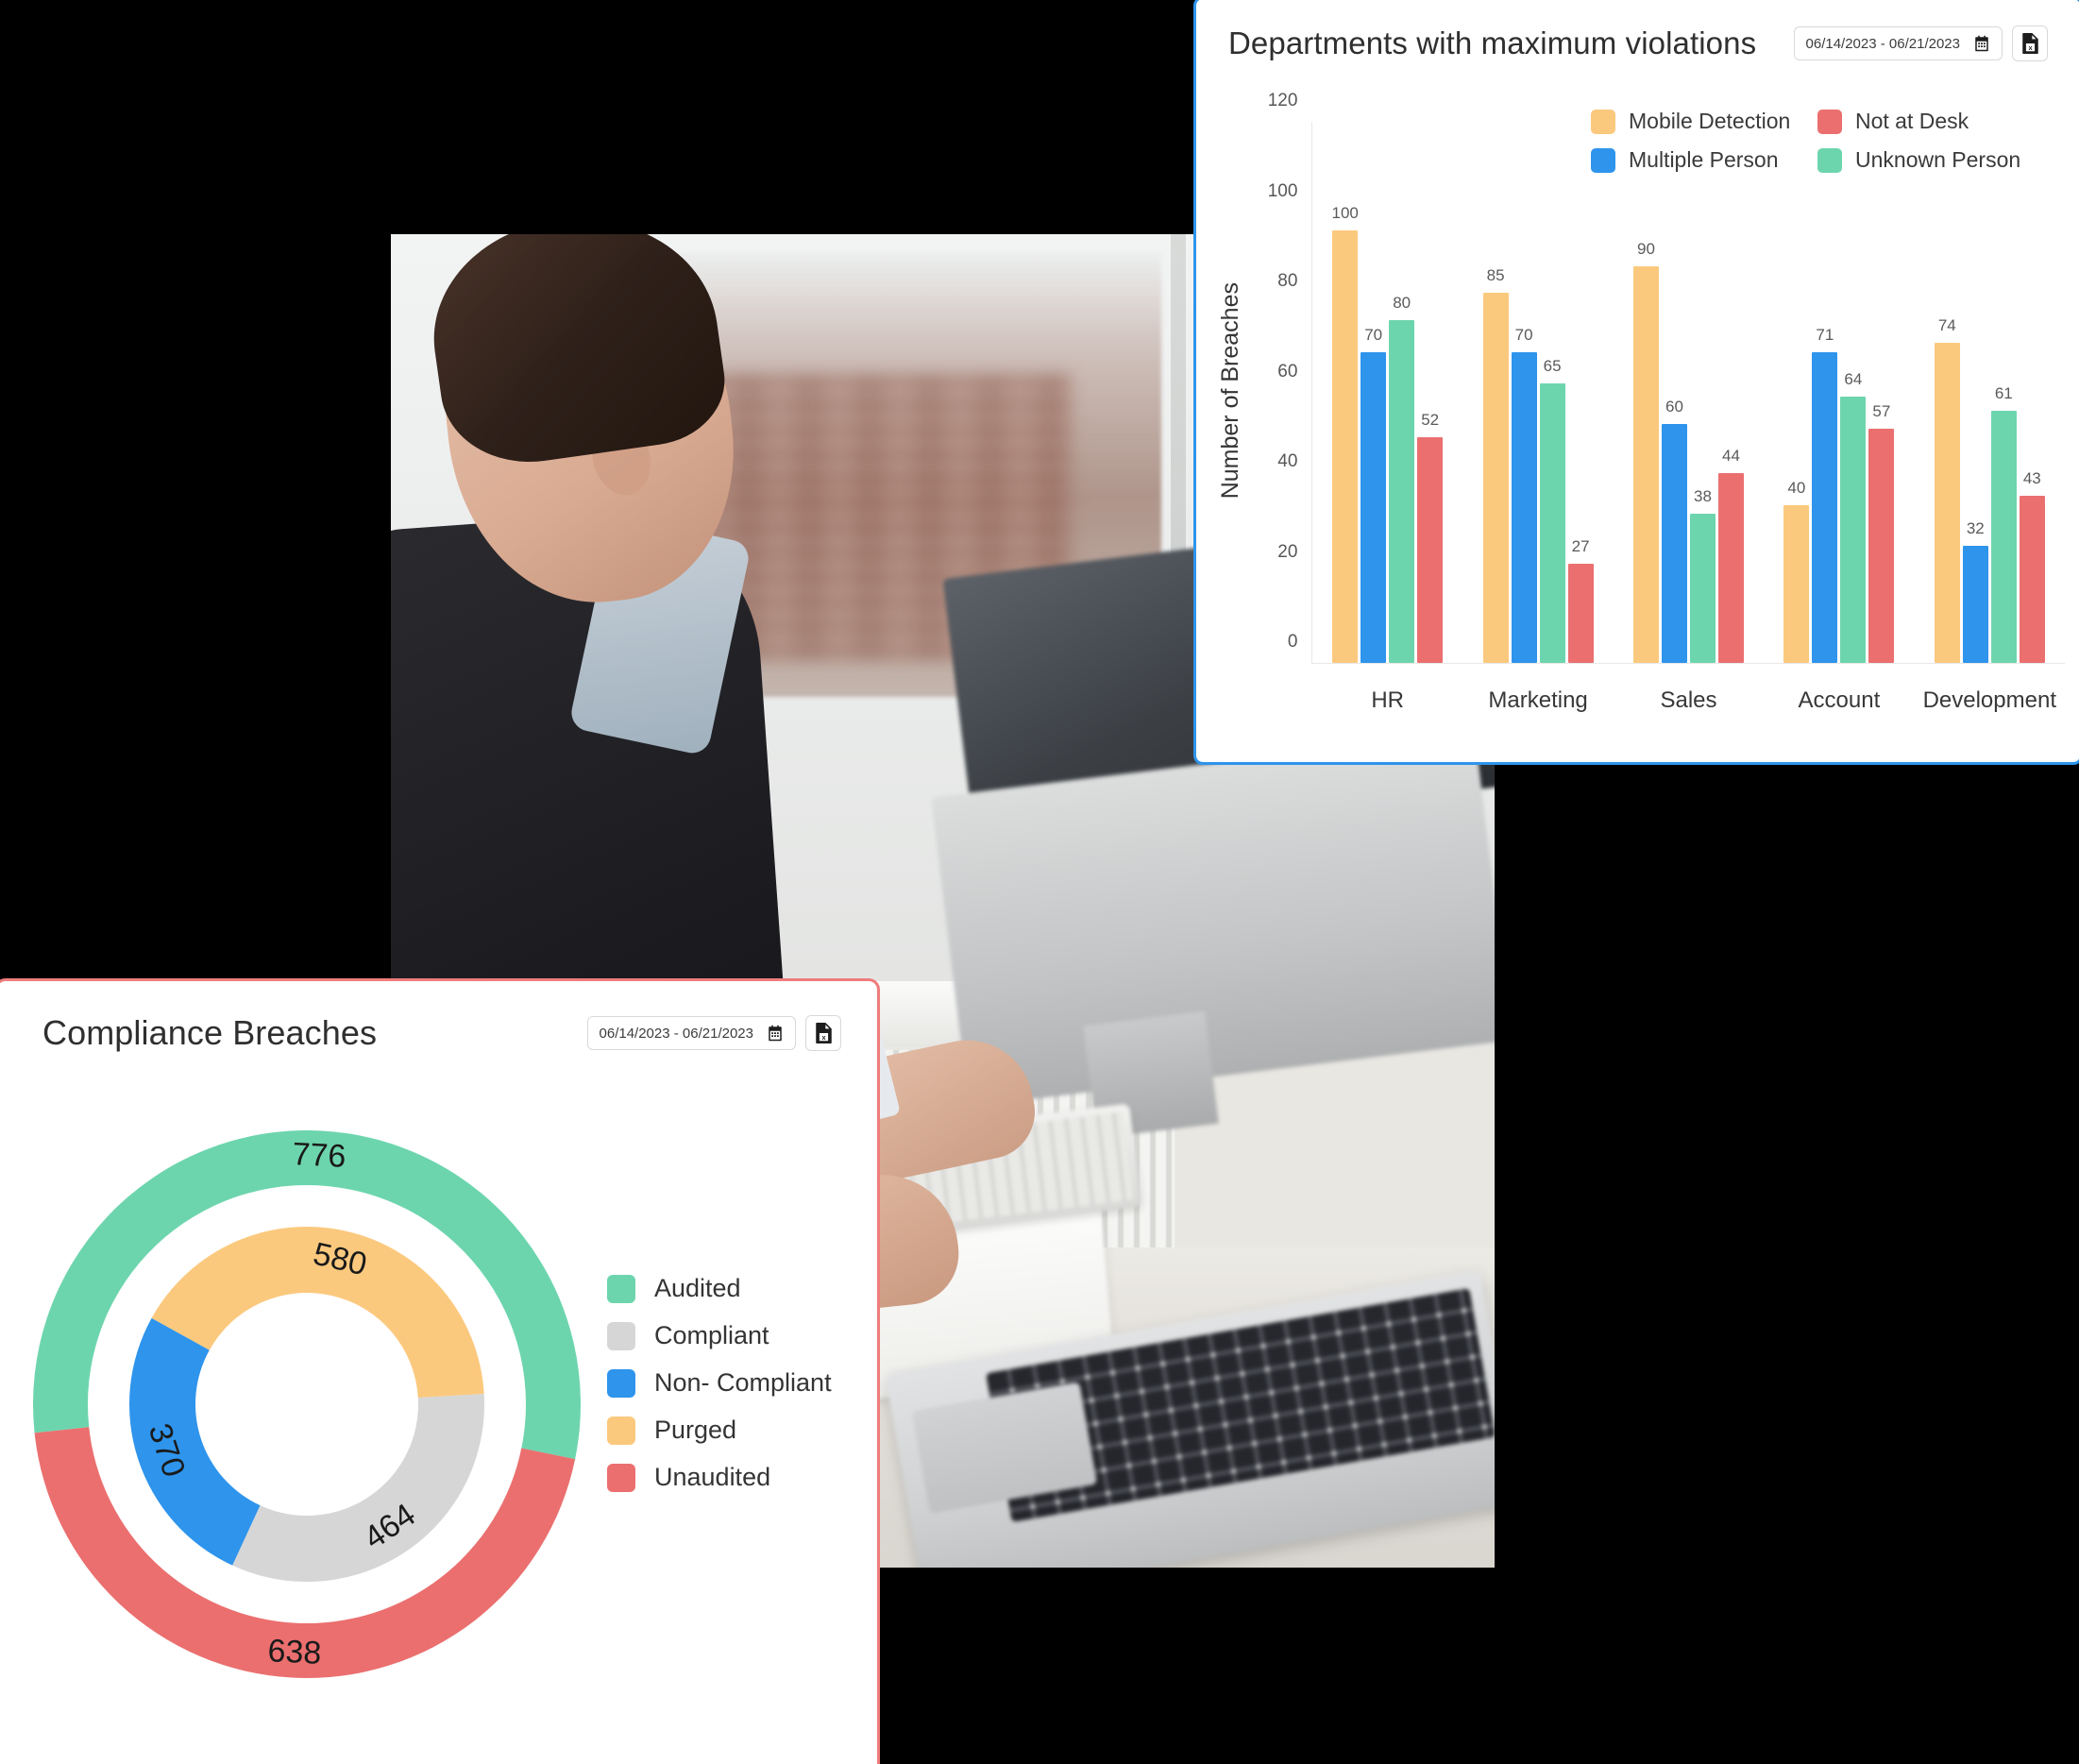 The width and height of the screenshot is (2079, 1764). I want to click on x-axis-tick-marketing: Marketing, so click(1538, 700).